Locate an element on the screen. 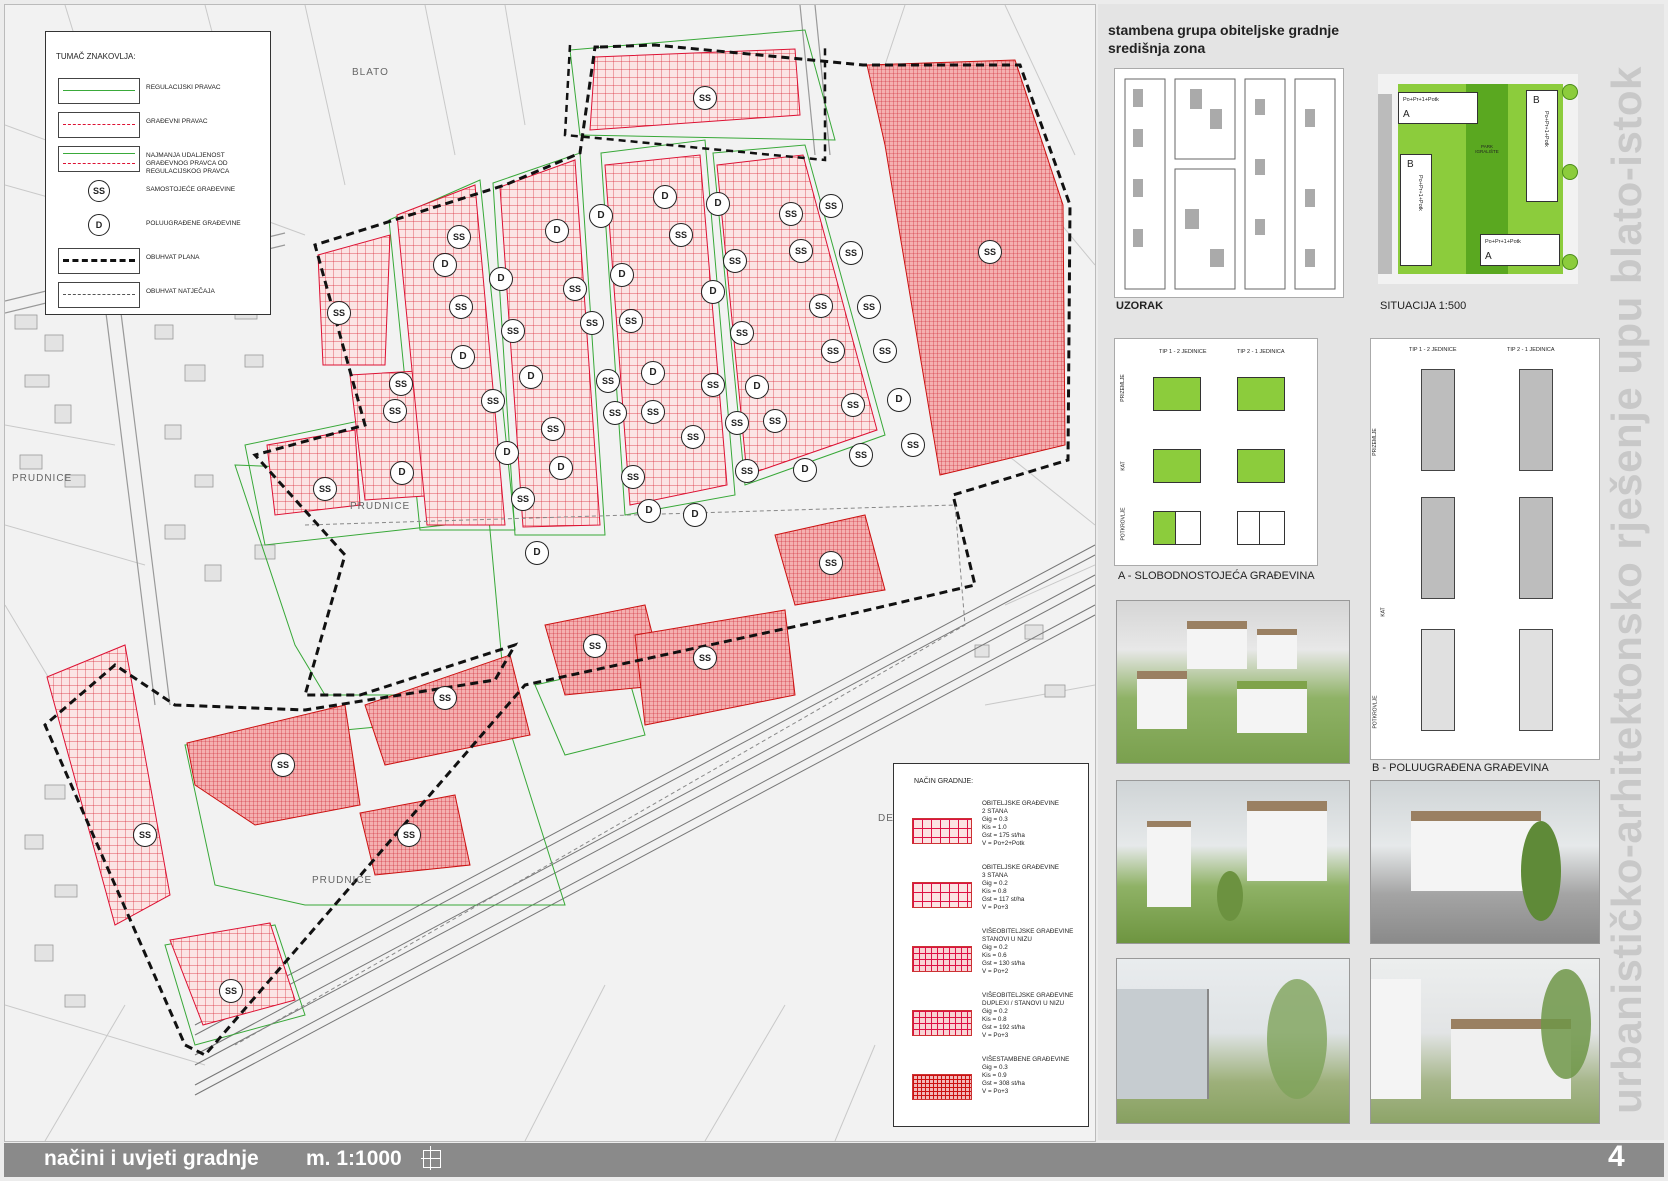 Image resolution: width=1668 pixels, height=1181 pixels. situacija-label: SITUACIJA 1:500 is located at coordinates (1423, 306).